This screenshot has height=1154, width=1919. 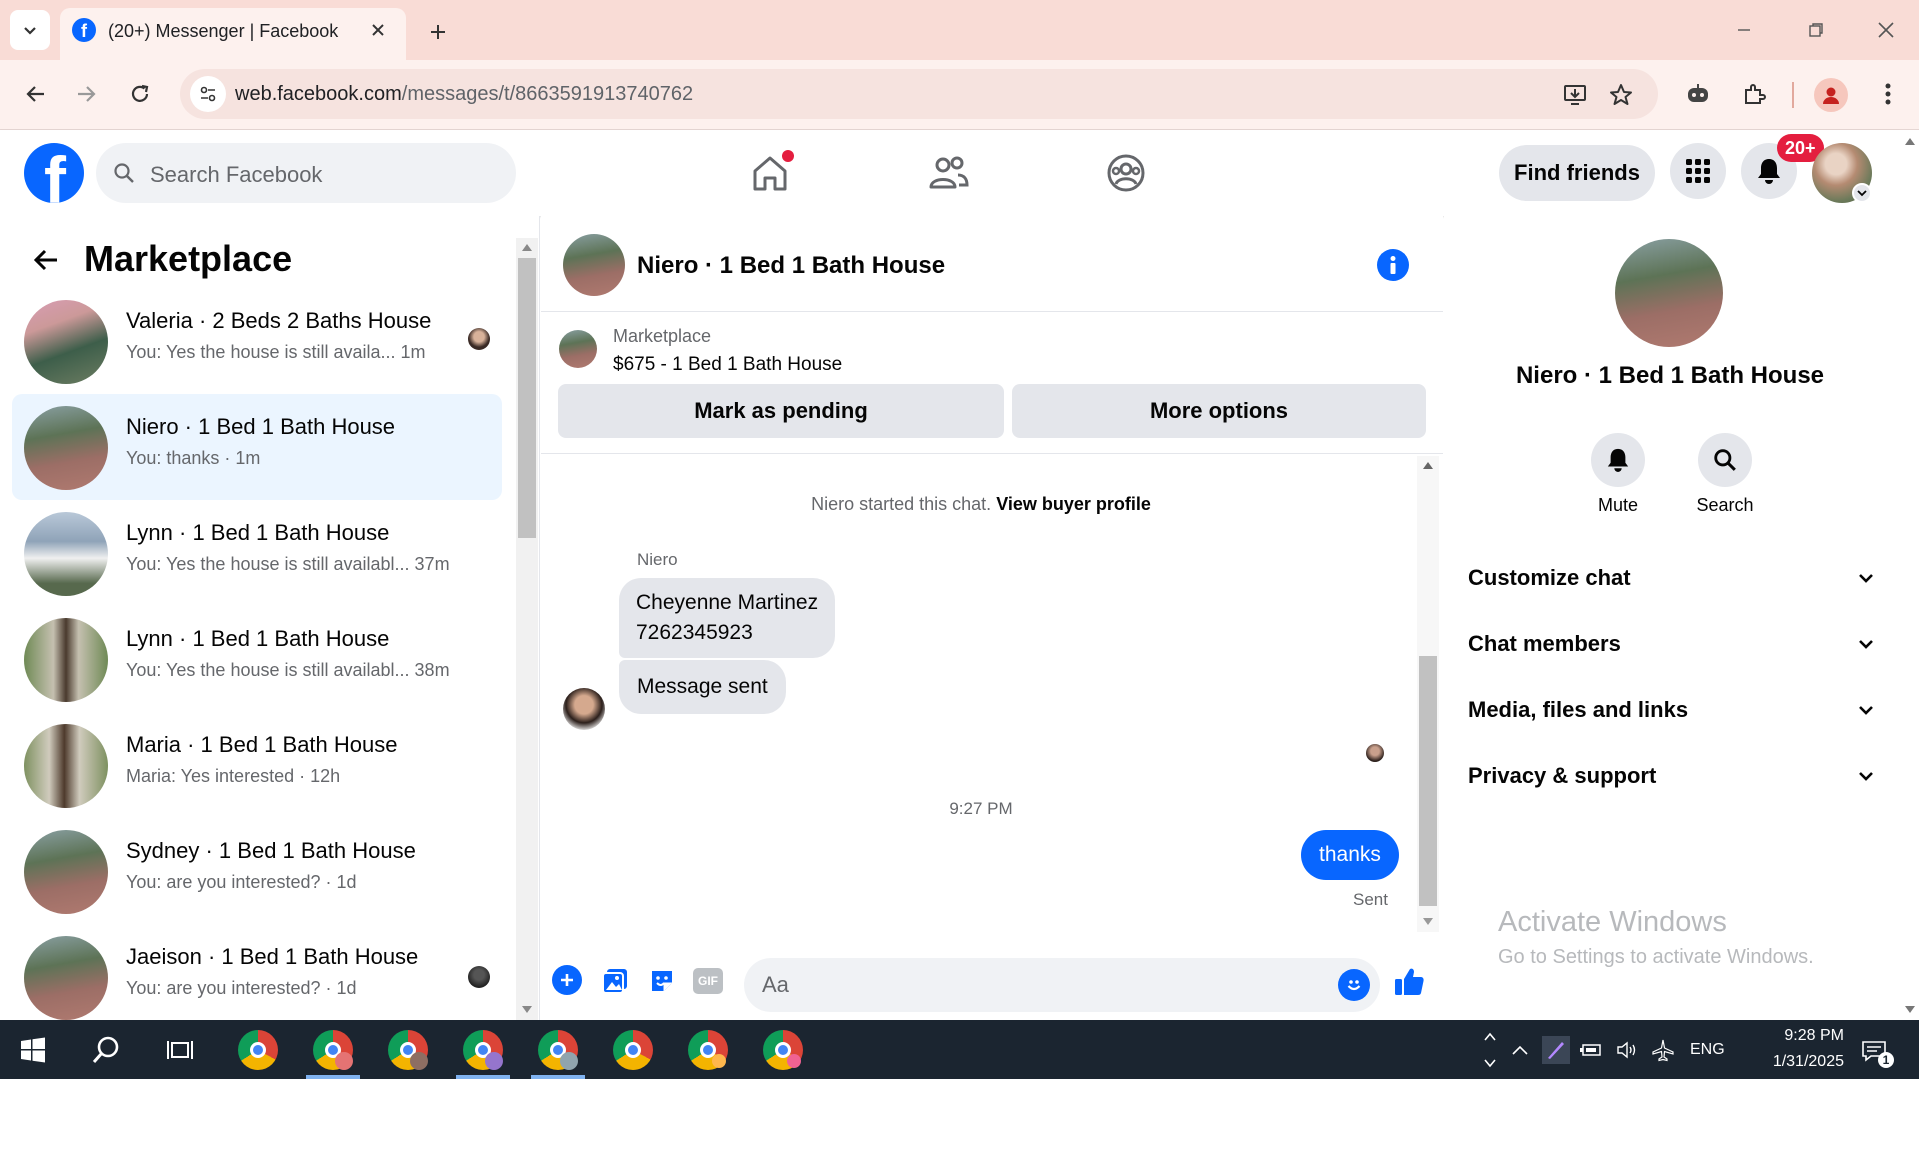 I want to click on mute-button, so click(x=1618, y=460).